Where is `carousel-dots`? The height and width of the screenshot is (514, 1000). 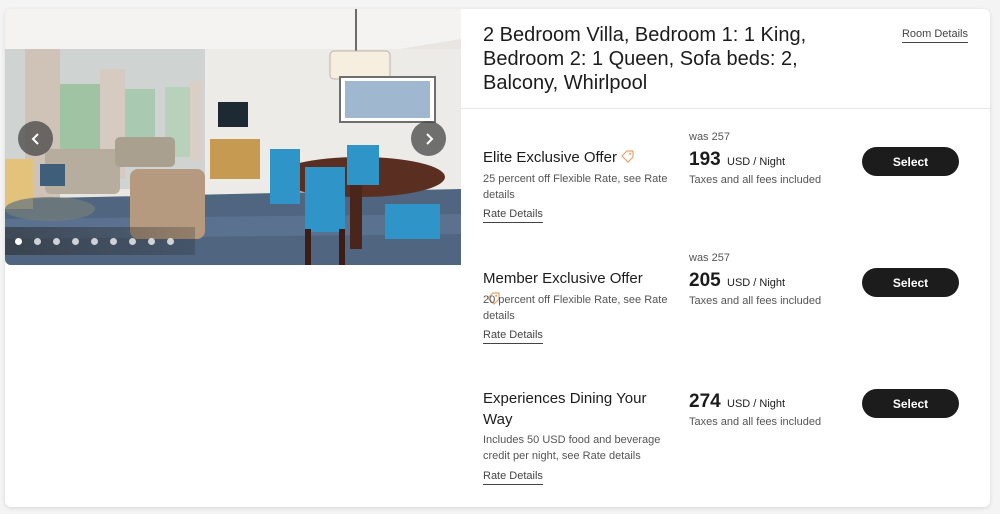
carousel-dots is located at coordinates (100, 241).